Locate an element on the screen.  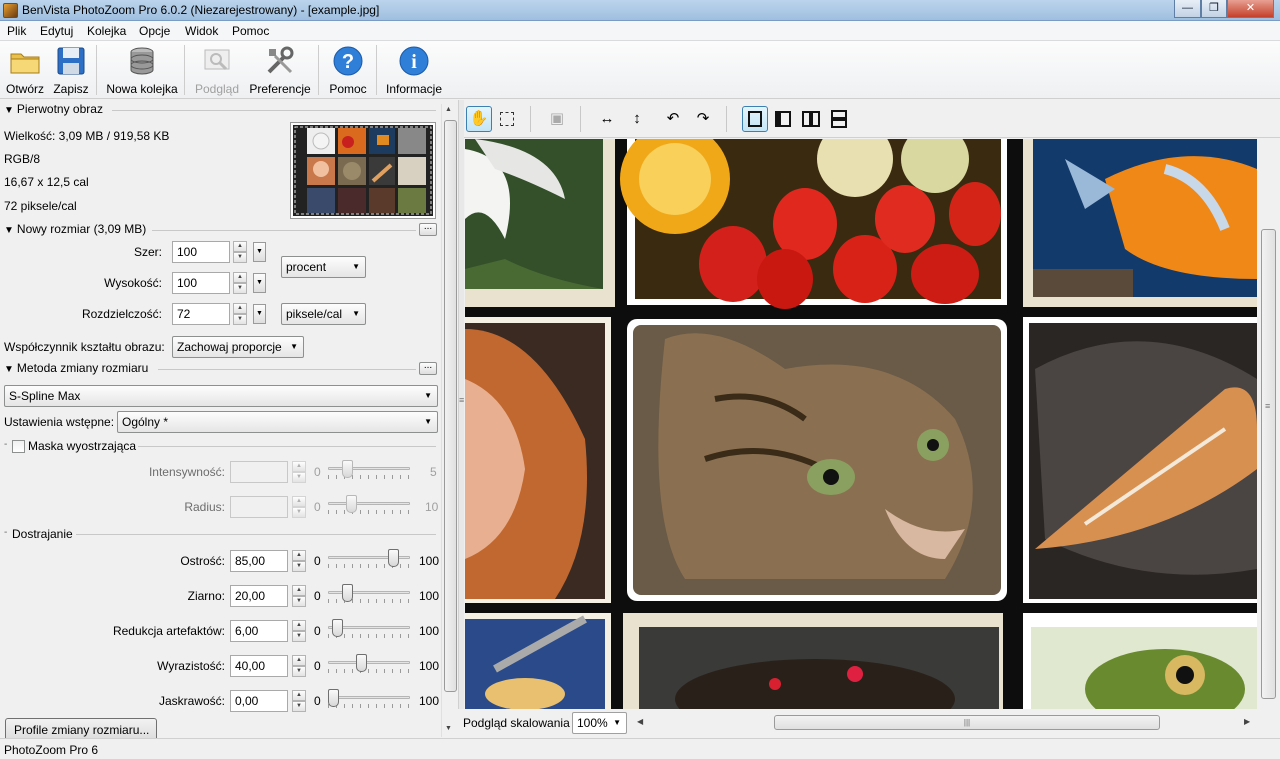
height-dropdown-button: ▼ is located at coordinates (259, 283).